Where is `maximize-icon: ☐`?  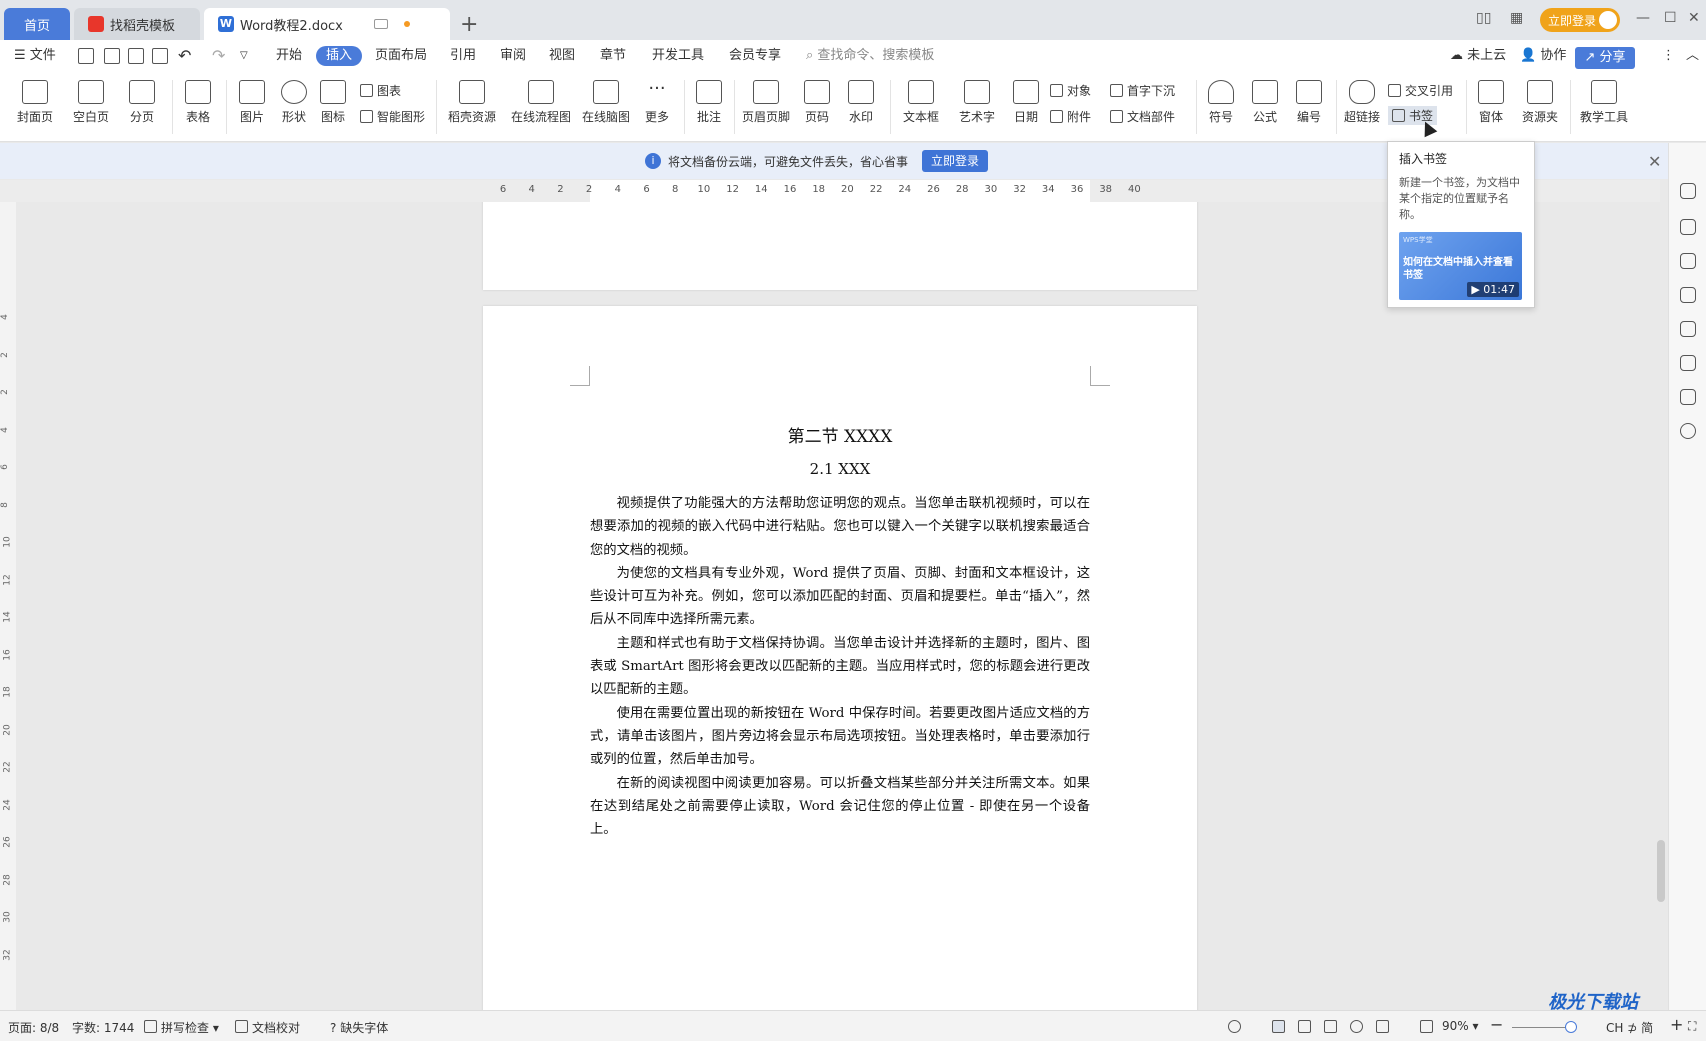
maximize-icon: ☐ is located at coordinates (1670, 18).